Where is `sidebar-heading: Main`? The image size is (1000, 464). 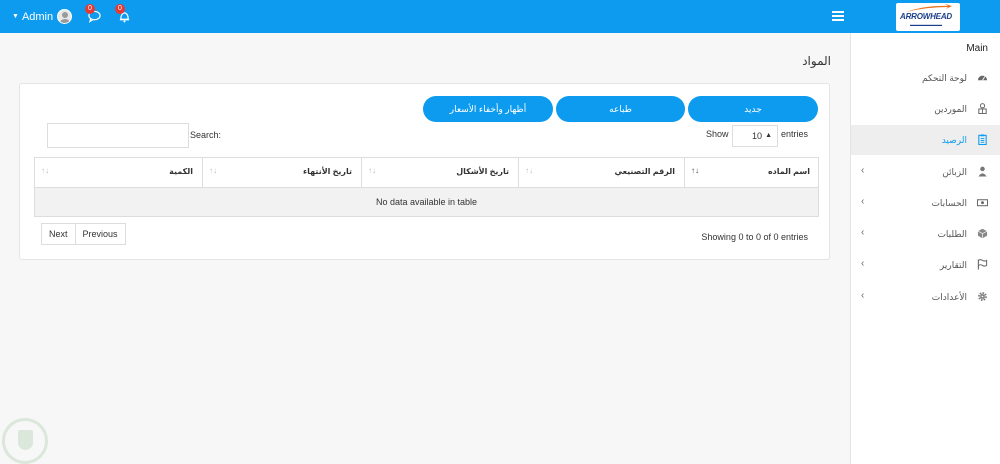 sidebar-heading: Main is located at coordinates (977, 48).